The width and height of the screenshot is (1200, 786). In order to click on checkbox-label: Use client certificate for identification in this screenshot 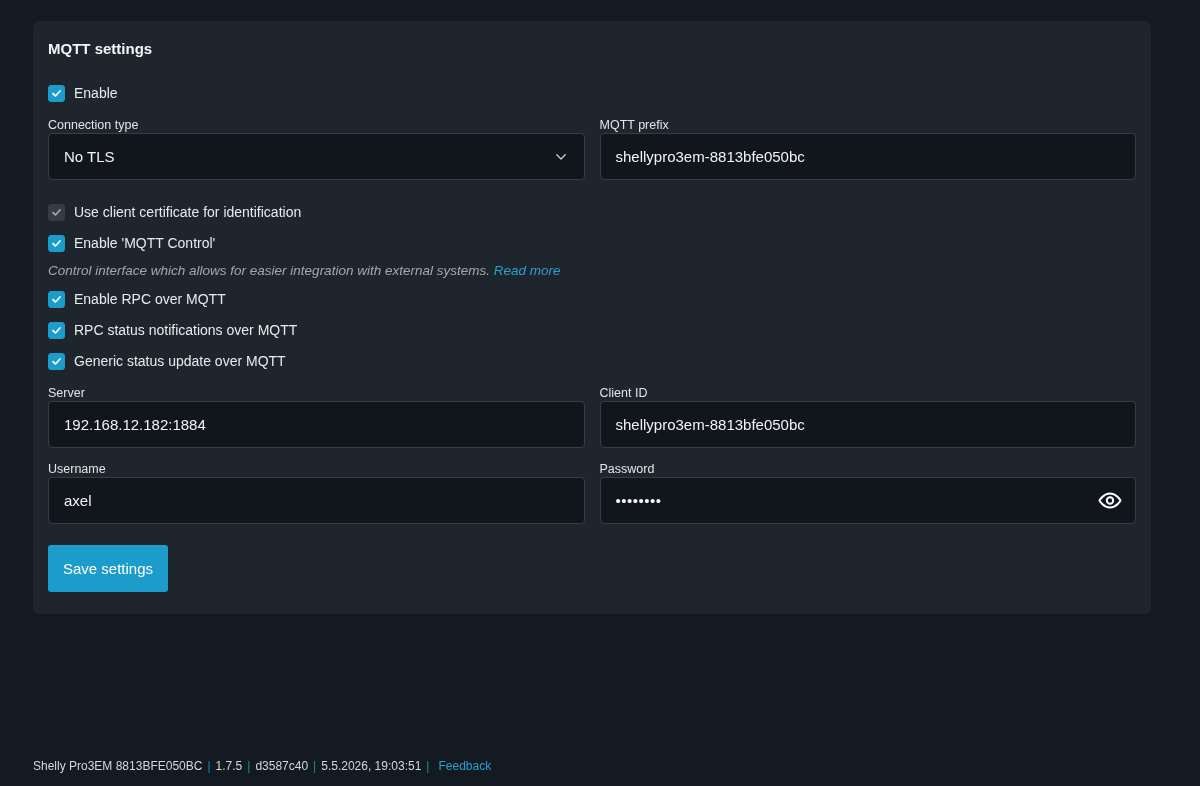, I will do `click(188, 212)`.